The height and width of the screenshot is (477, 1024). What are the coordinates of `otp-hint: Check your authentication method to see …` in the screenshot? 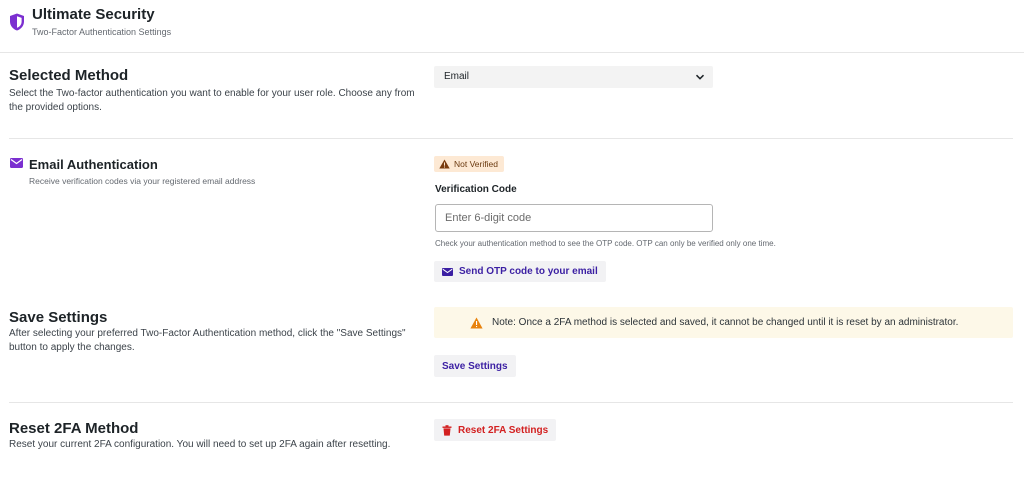 It's located at (605, 243).